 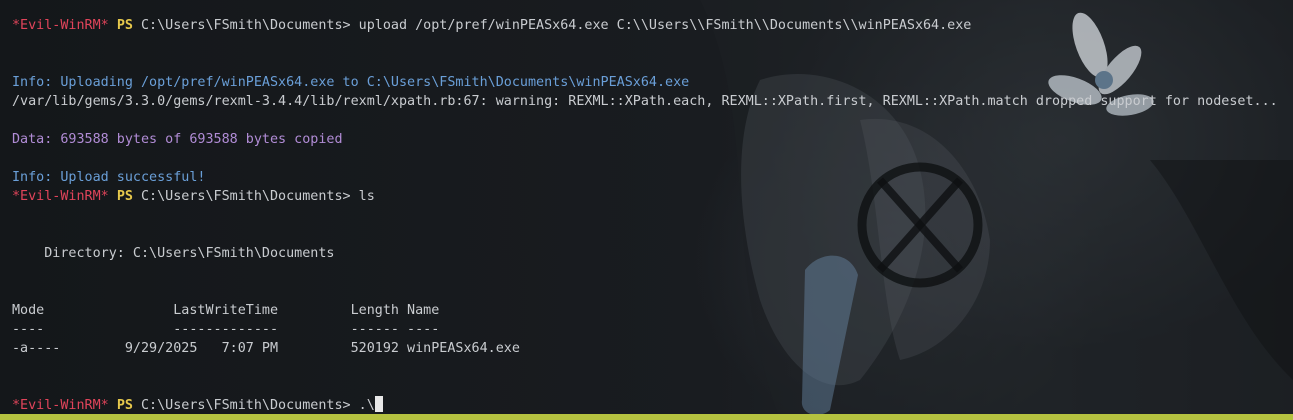 I want to click on ls-command: ls, so click(x=362, y=196).